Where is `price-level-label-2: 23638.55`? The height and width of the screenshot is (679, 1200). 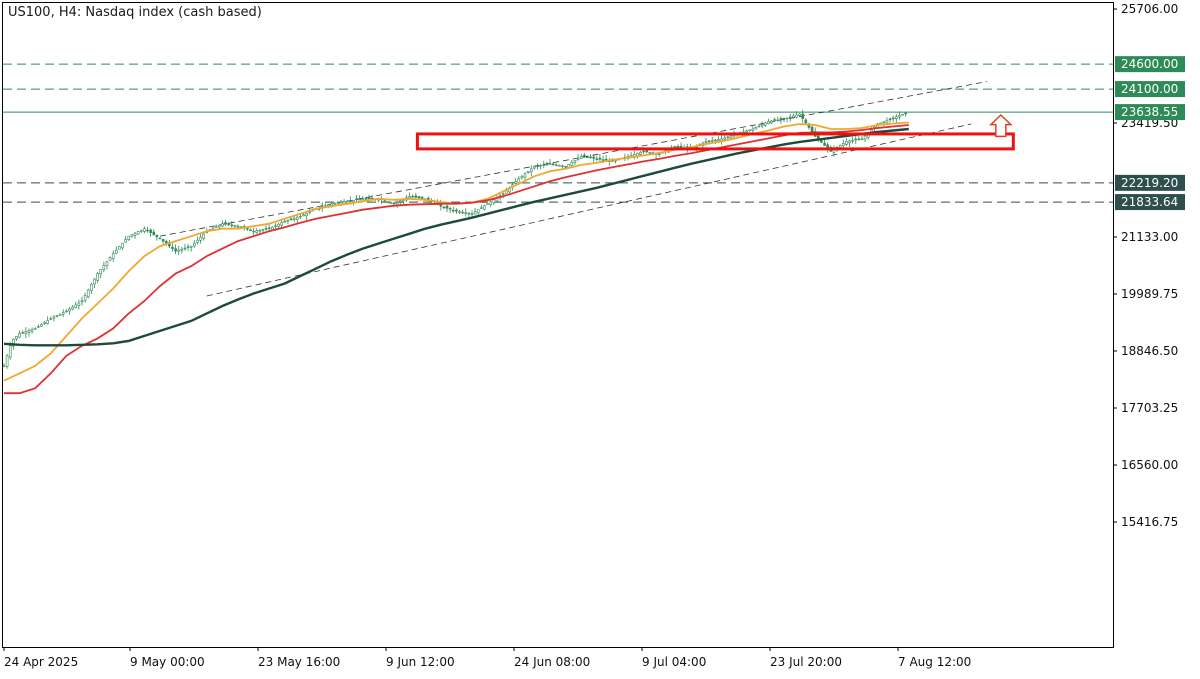 price-level-label-2: 23638.55 is located at coordinates (1149, 112).